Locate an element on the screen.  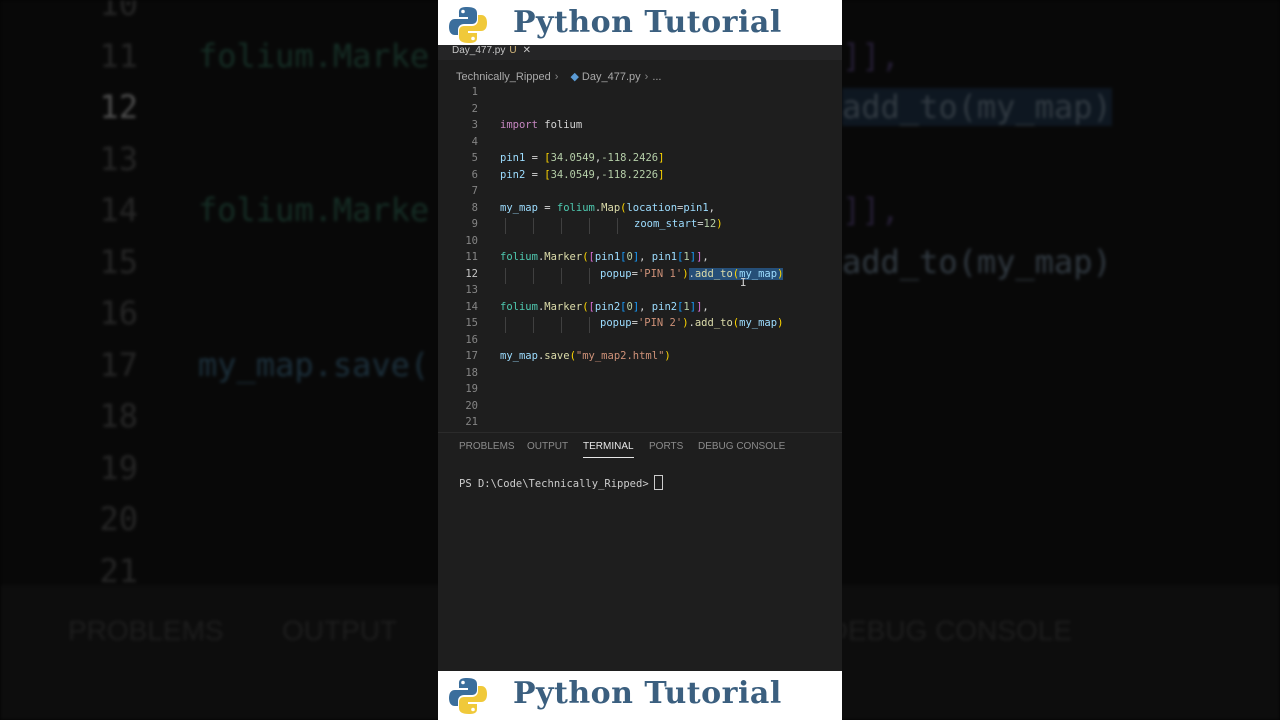
line-number: 3 is located at coordinates (474, 125).